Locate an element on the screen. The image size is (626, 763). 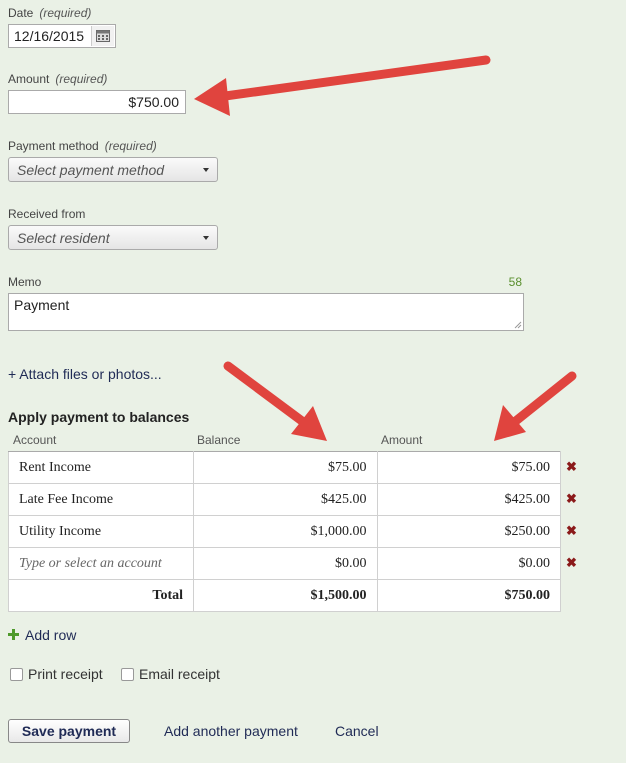
balance-cell: $75.00 is located at coordinates (285, 467).